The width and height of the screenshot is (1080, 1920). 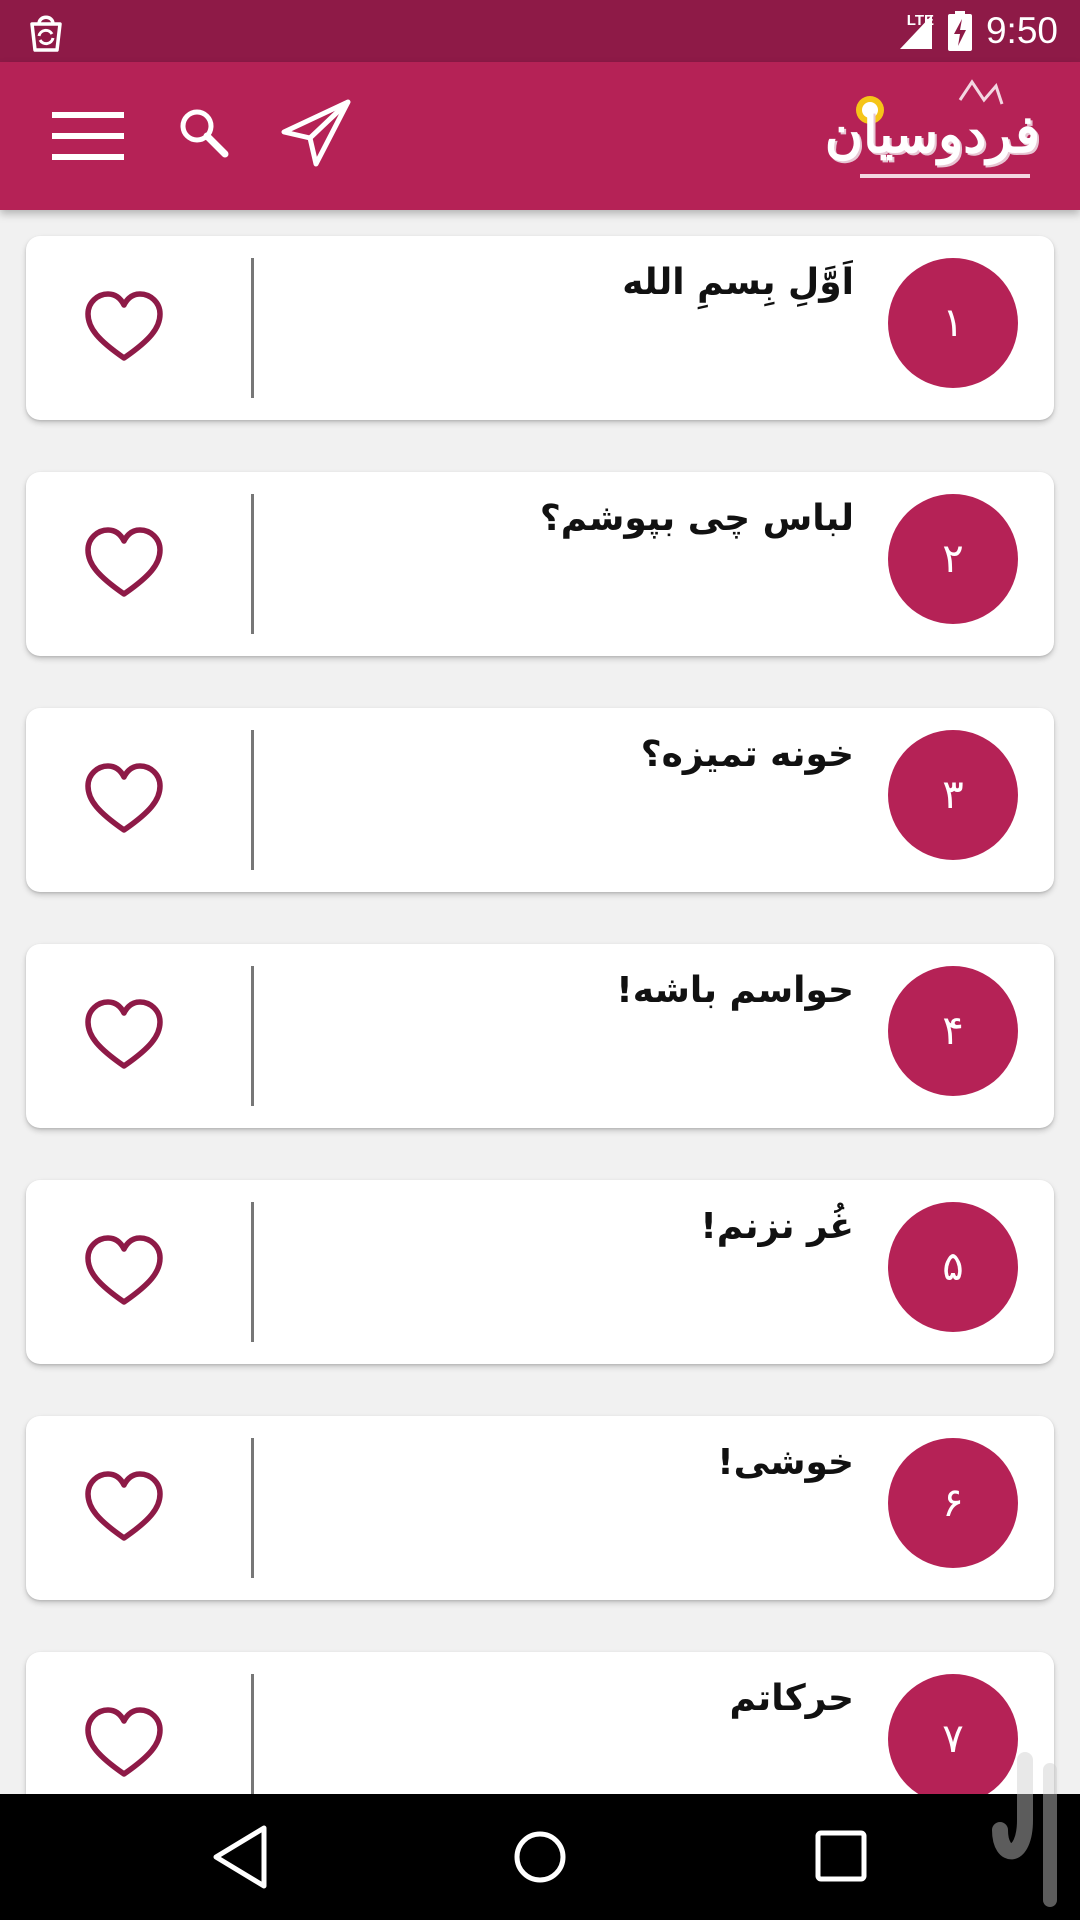 I want to click on list-item: ۴ حواسم باشه!, so click(x=540, y=1036).